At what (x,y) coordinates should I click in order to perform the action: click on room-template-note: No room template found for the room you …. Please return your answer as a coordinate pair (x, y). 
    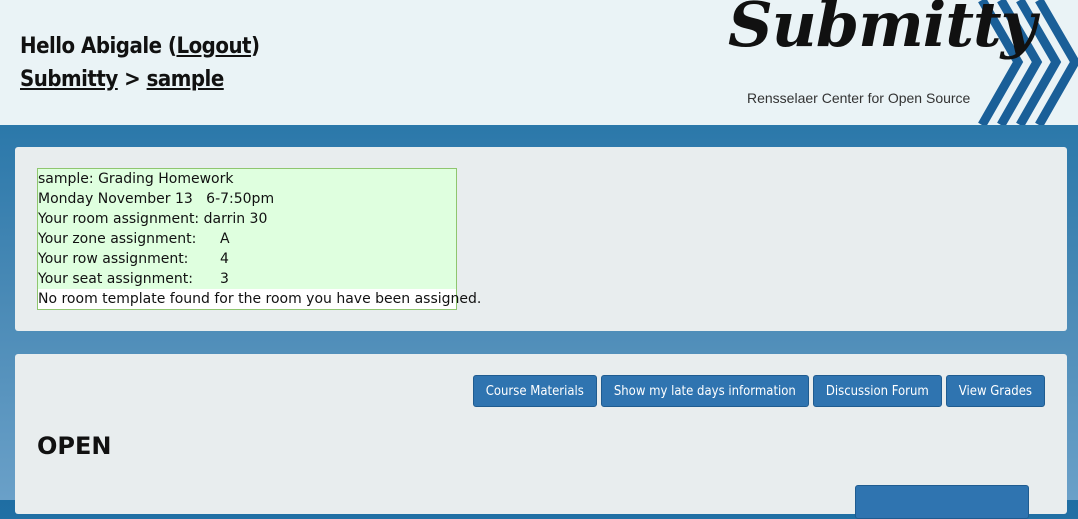
    Looking at the image, I should click on (260, 299).